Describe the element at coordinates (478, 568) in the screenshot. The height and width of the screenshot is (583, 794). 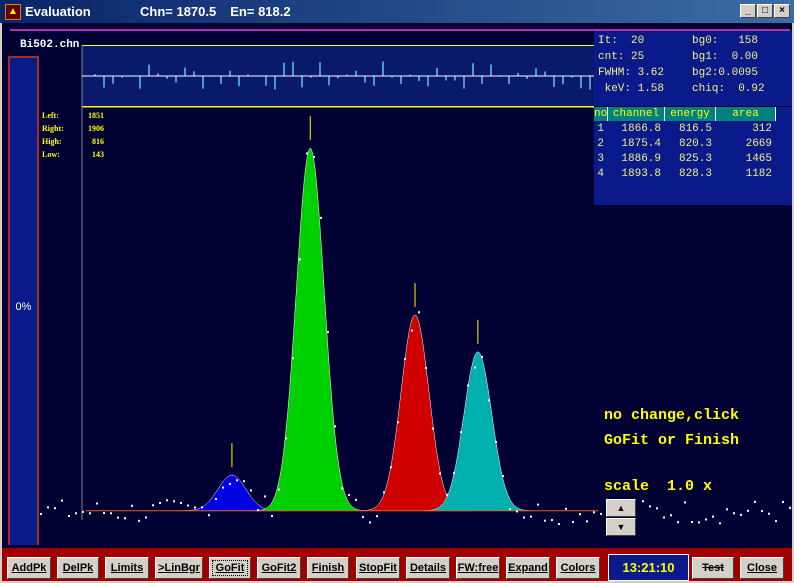
I see `fwfree-button: FW:free` at that location.